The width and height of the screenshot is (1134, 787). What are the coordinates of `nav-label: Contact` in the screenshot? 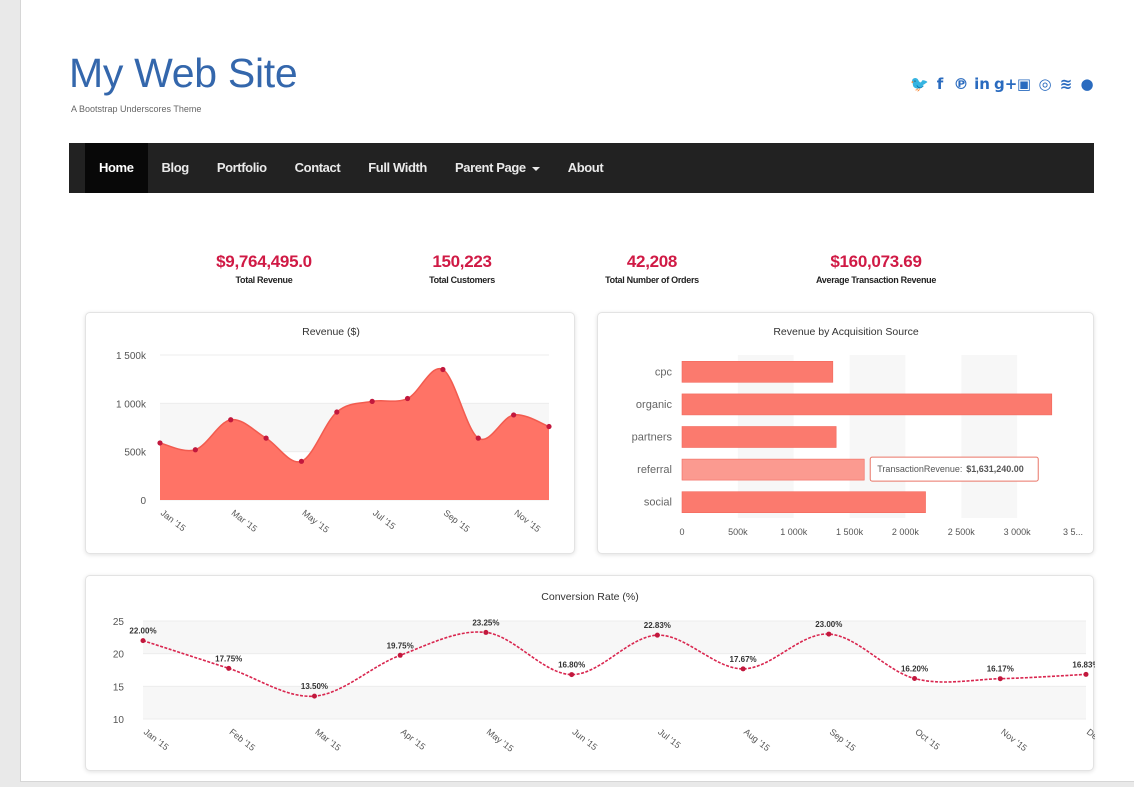 It's located at (317, 167).